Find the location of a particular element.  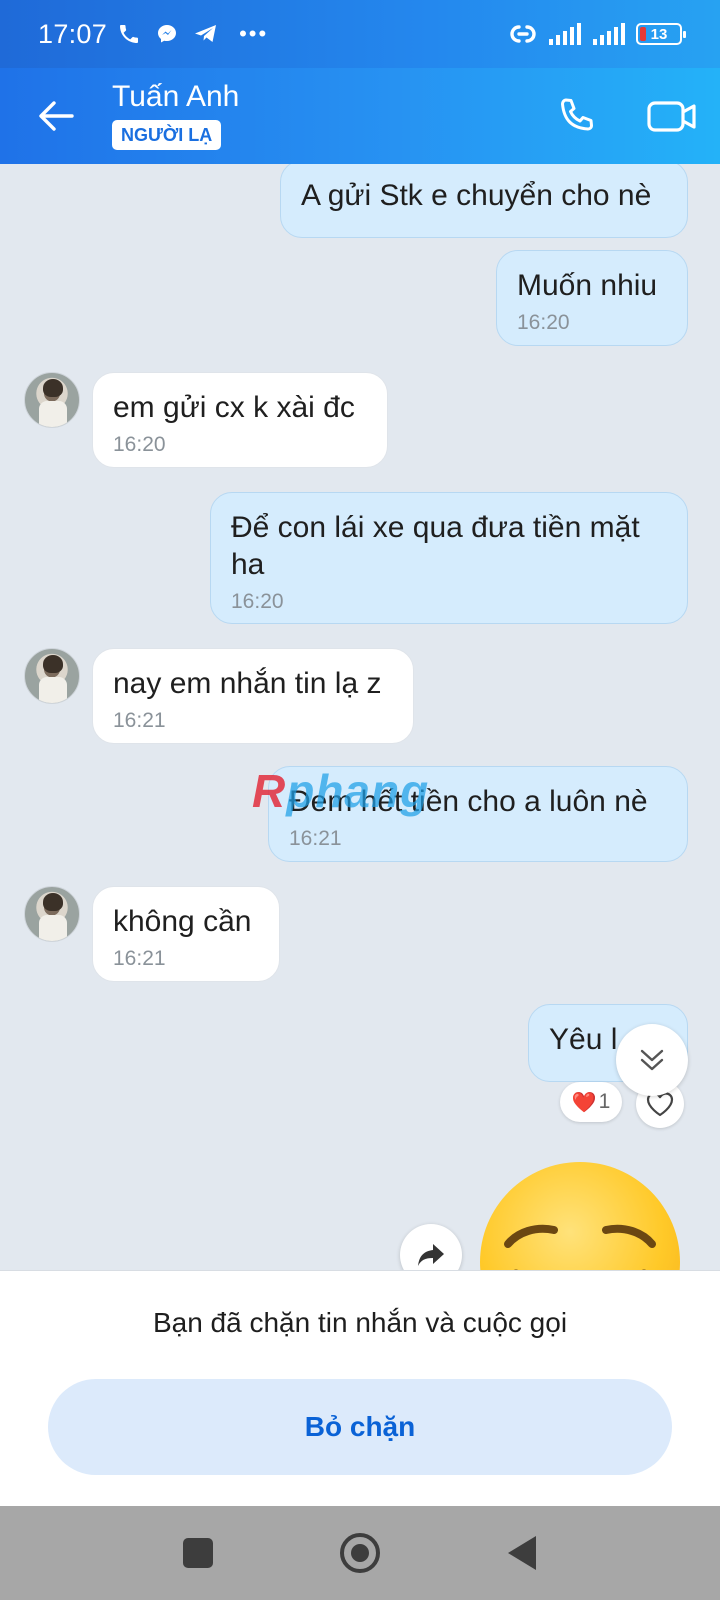

message-bubble-outgoing: Để con lái xe qua đưa tiền mặt ha 16:20 is located at coordinates (449, 558).